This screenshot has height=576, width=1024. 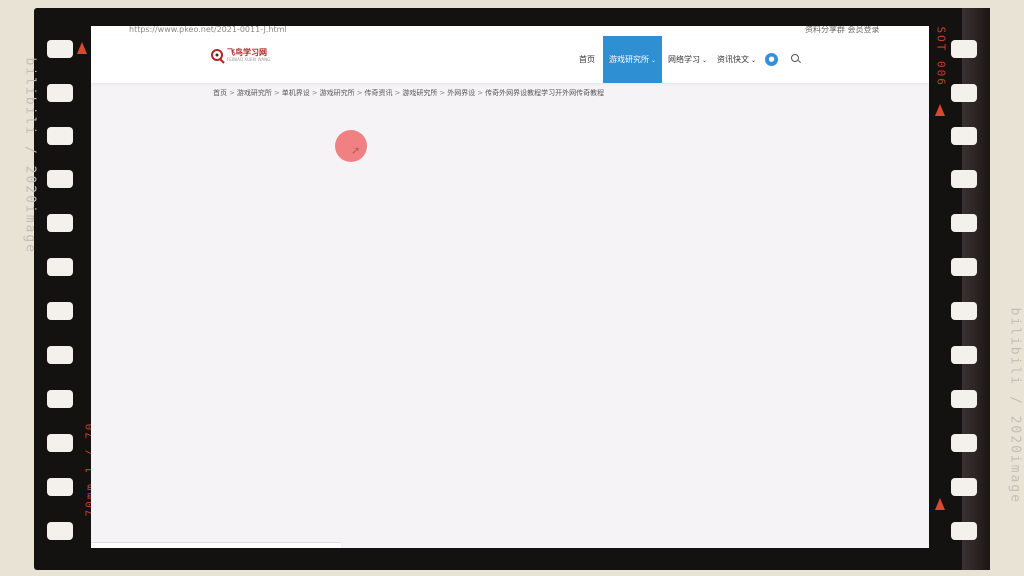 I want to click on nav-home-label: 首页, so click(x=587, y=59).